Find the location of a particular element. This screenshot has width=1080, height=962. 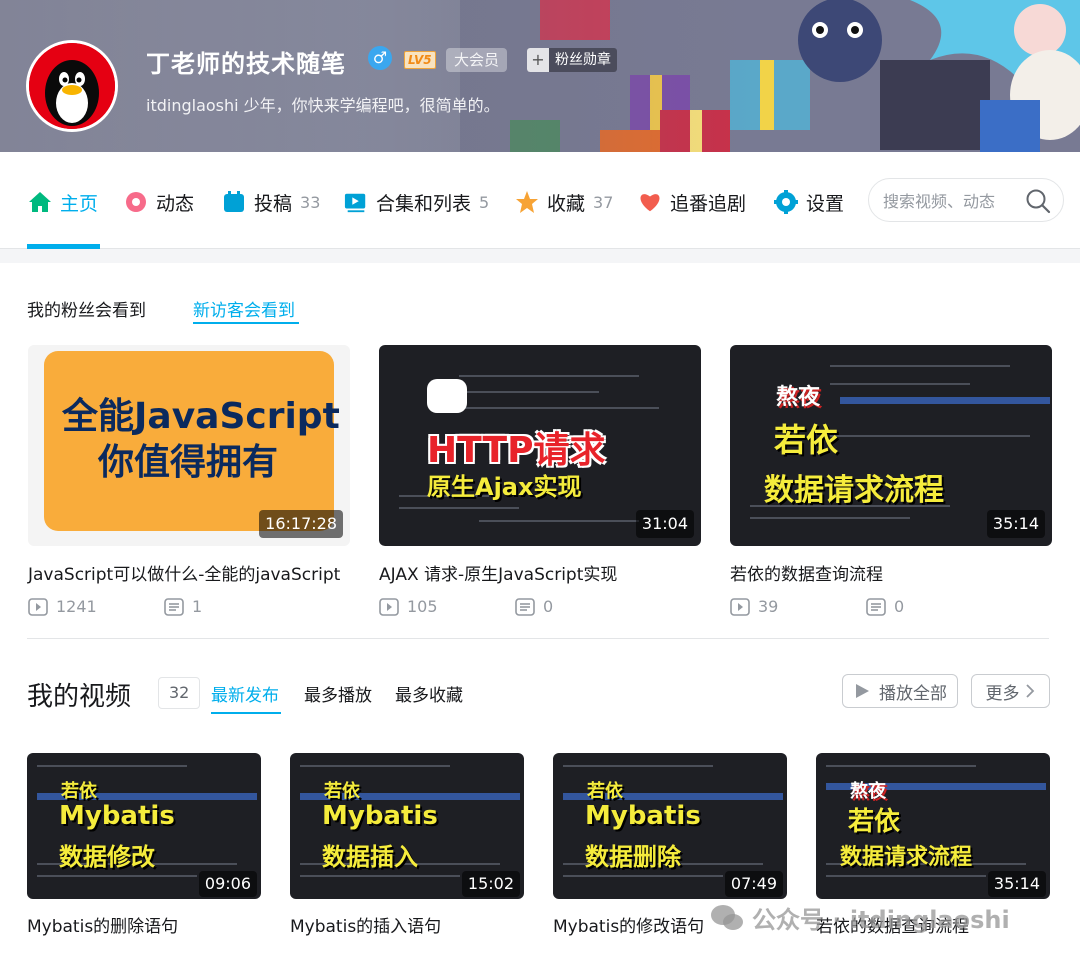

video-thumbnail: 全能JavaScript 你值得拥有 16:17:28 is located at coordinates (189, 445).